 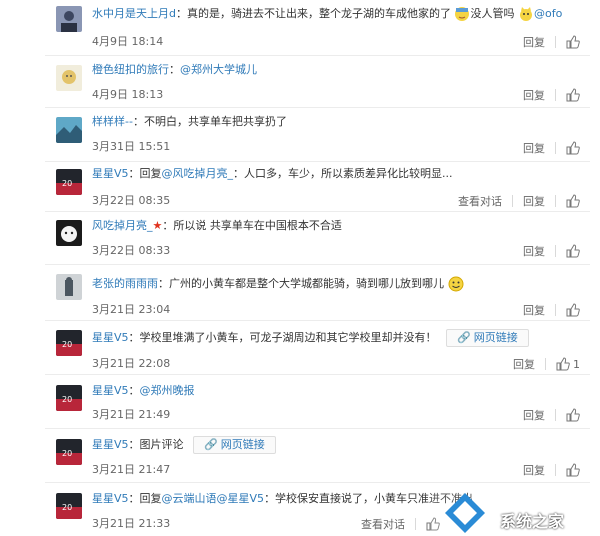 What do you see at coordinates (548, 13) in the screenshot?
I see `mention-link: @ofo` at bounding box center [548, 13].